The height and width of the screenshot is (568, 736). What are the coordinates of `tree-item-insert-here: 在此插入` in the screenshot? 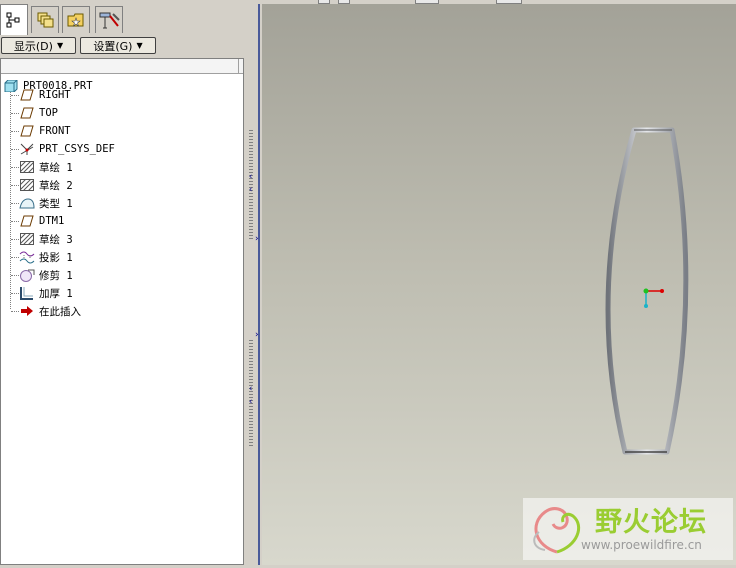 It's located at (50, 311).